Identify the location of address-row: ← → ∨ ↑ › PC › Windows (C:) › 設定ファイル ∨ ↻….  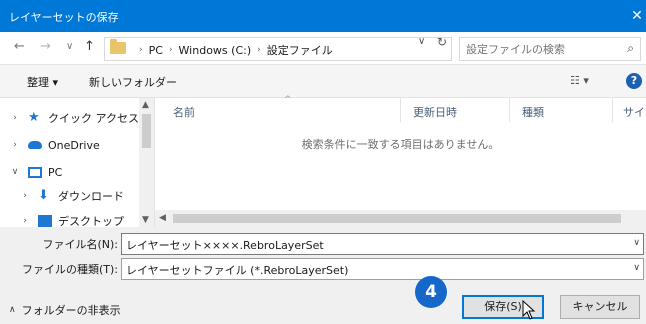
(323, 48).